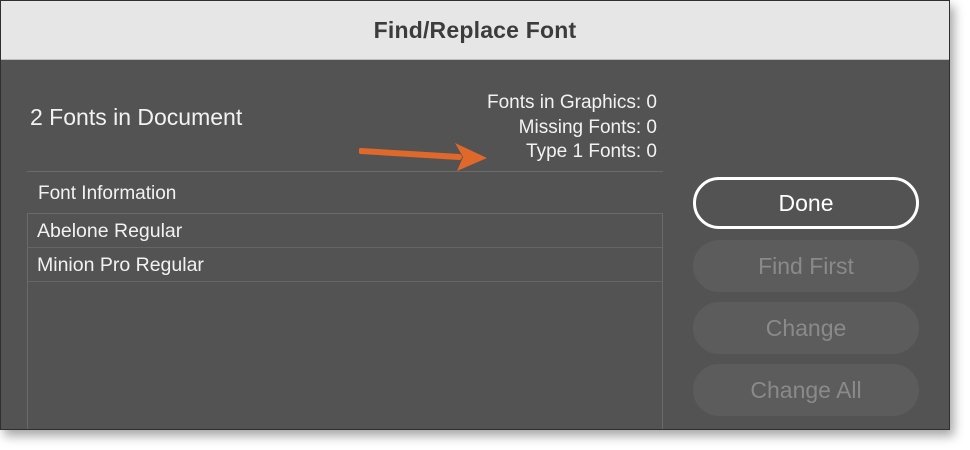  What do you see at coordinates (136, 117) in the screenshot?
I see `fonts-in-document-count: 2 Fonts in Document` at bounding box center [136, 117].